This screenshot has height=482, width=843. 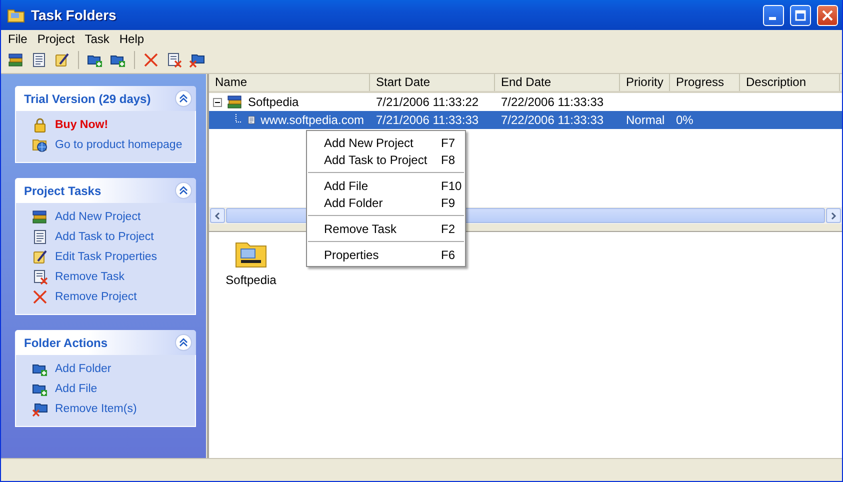 I want to click on menu-item: File, so click(x=17, y=39).